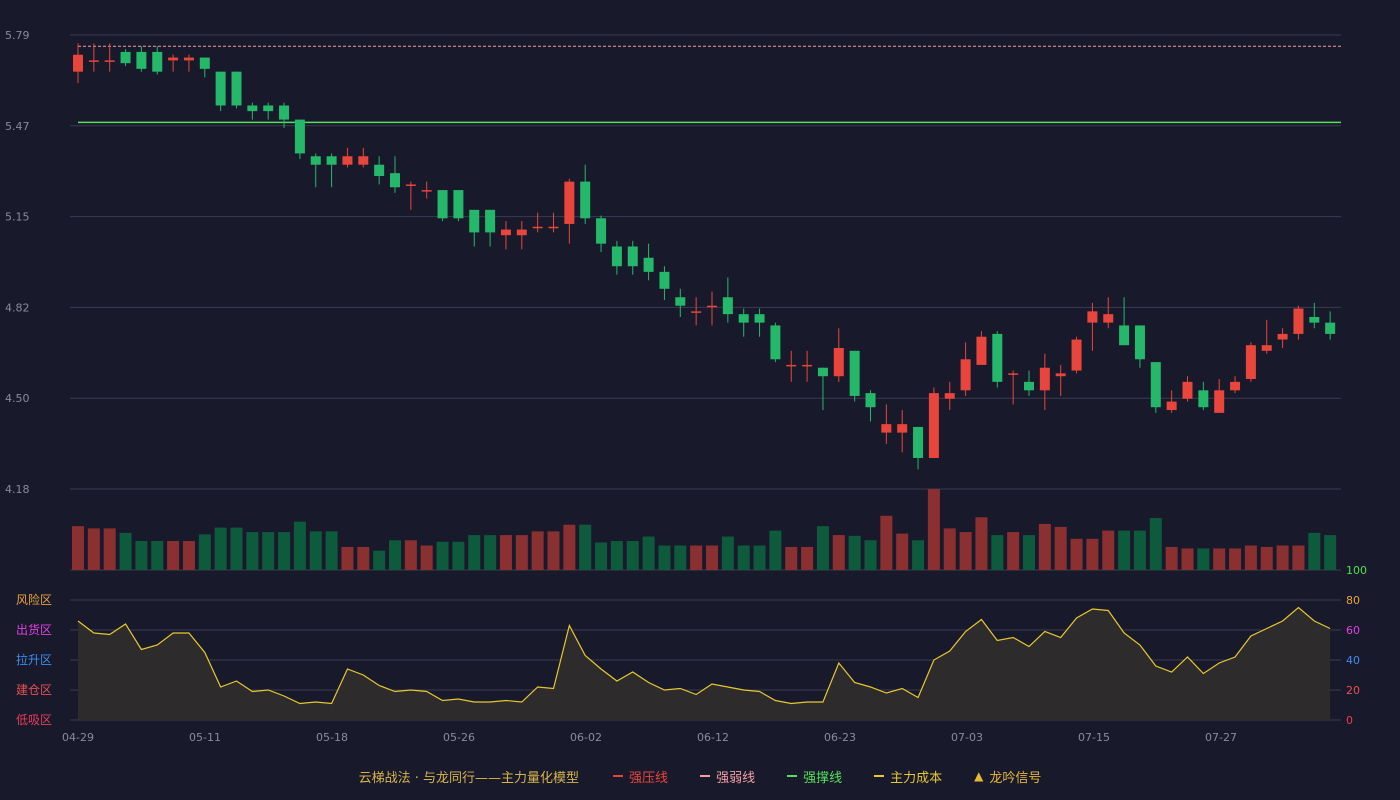 The width and height of the screenshot is (1400, 800). I want to click on legend-label-signal: 龙吟信号, so click(1015, 778).